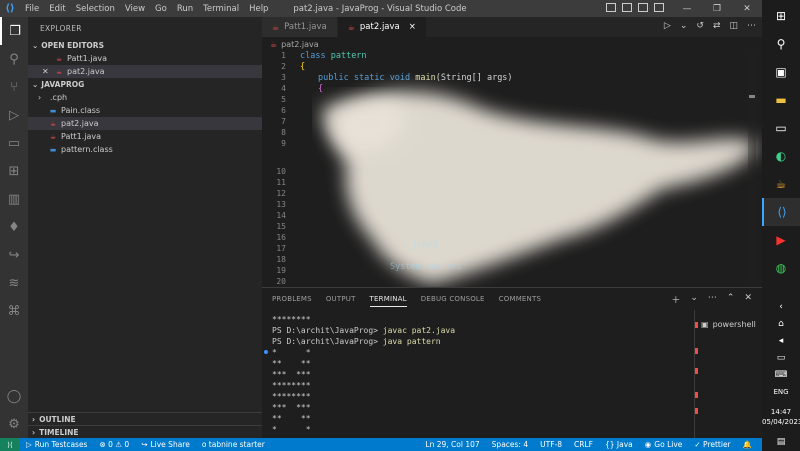  I want to click on account-icon: ◯, so click(14, 396).